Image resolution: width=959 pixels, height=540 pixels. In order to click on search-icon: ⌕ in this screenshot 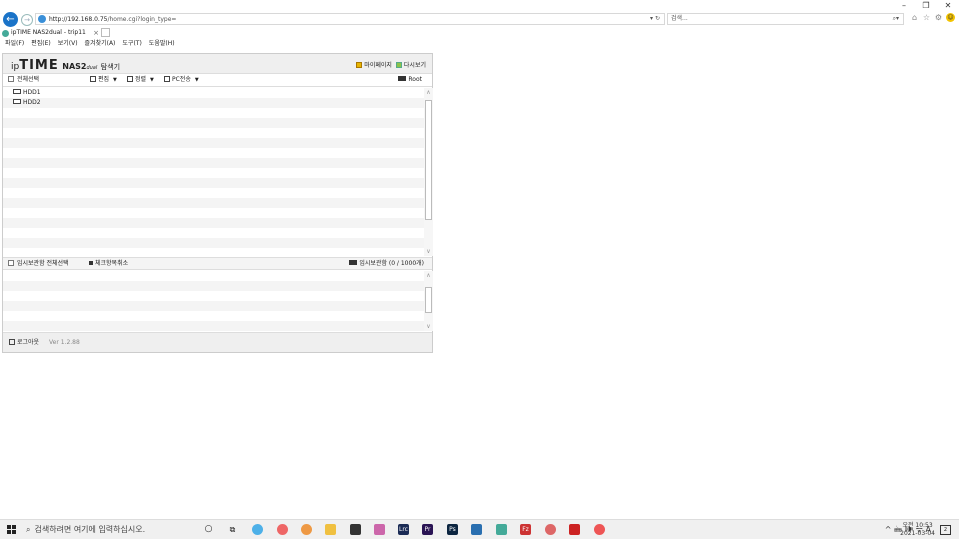, I will do `click(28, 529)`.